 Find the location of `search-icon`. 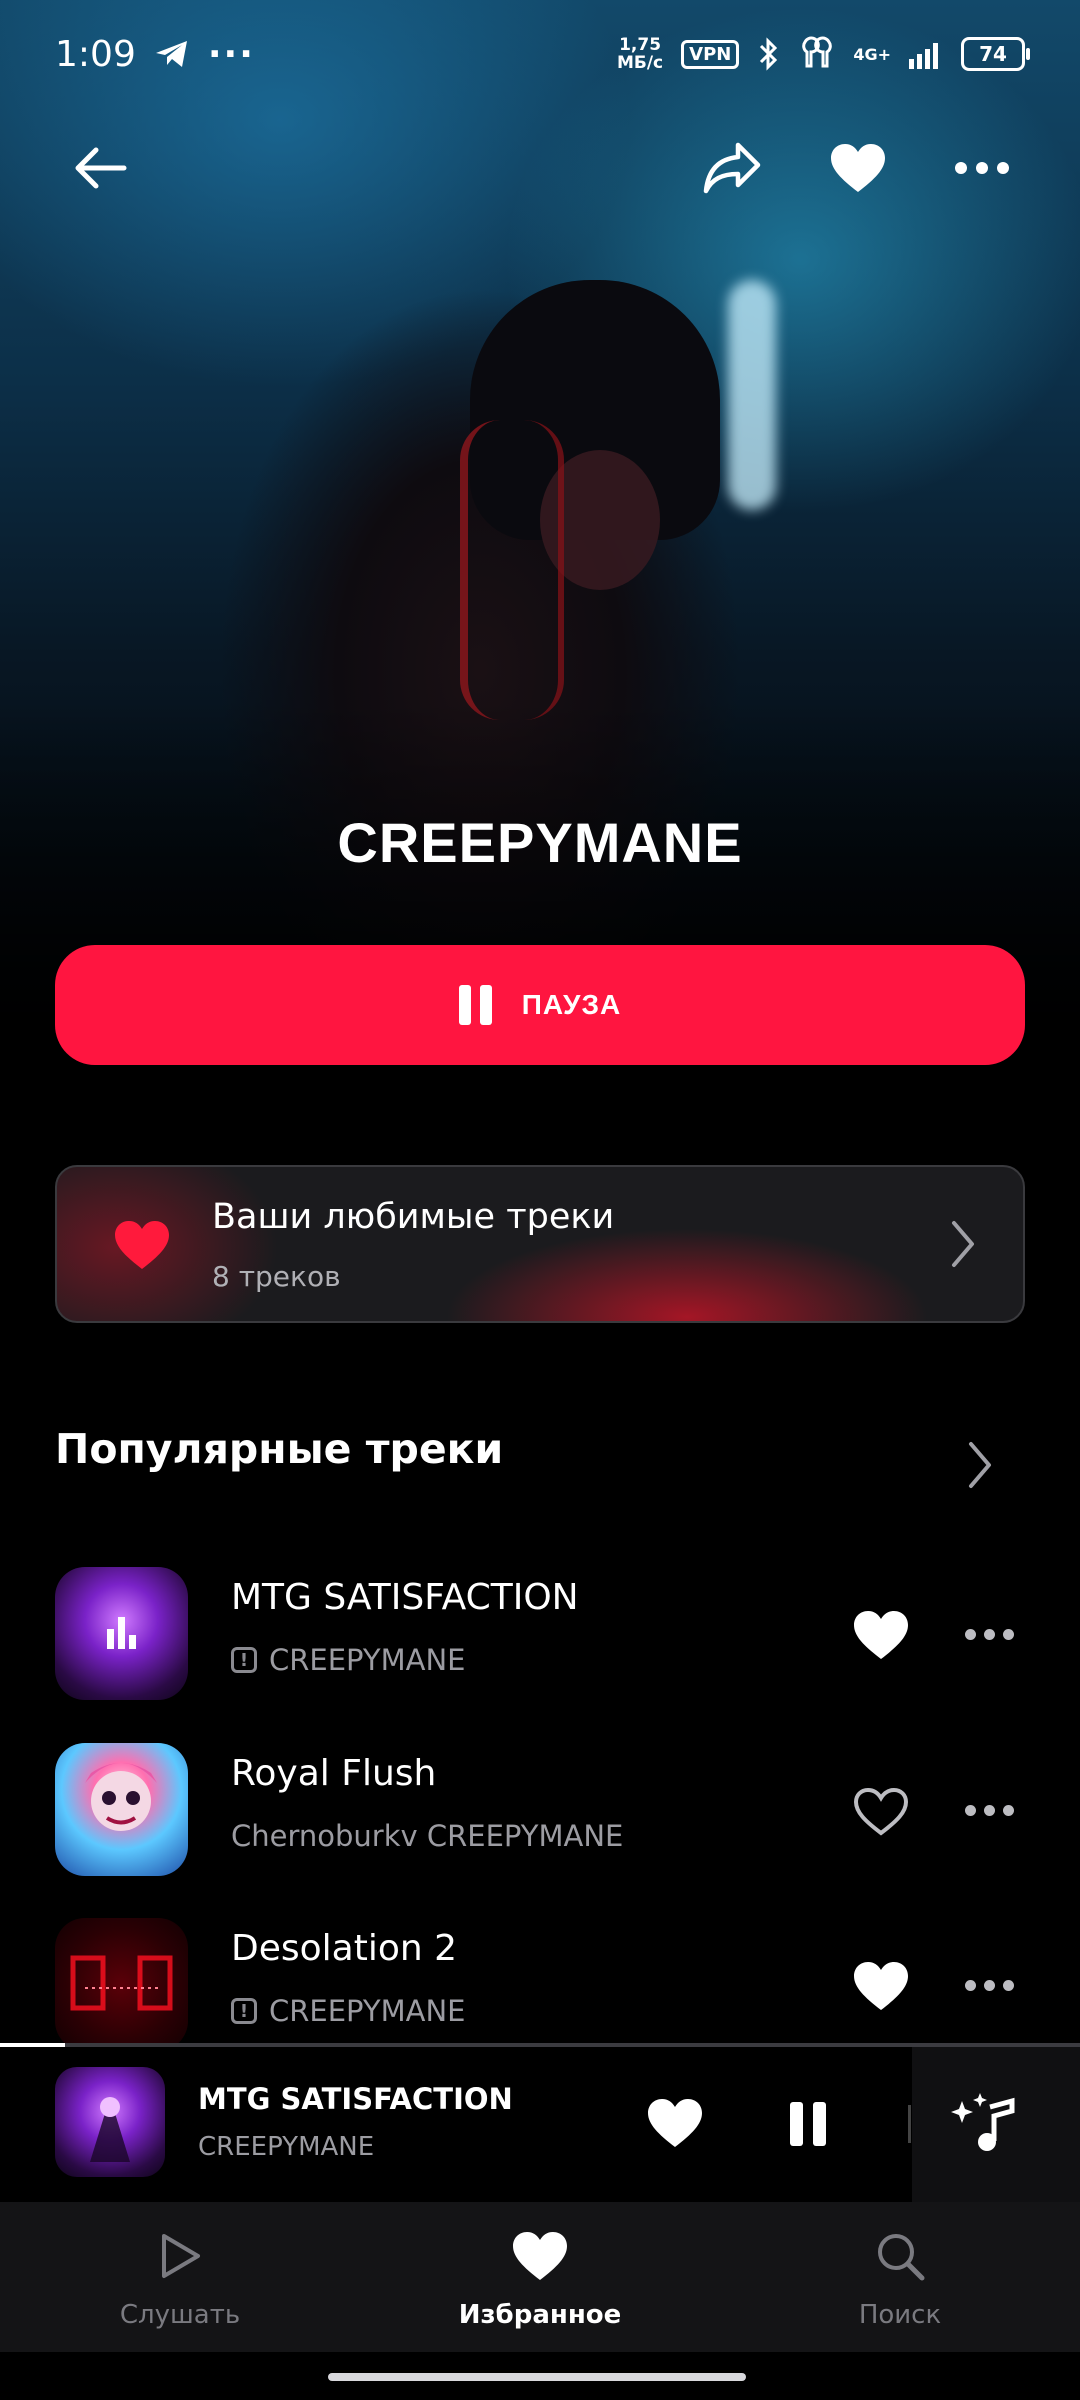

search-icon is located at coordinates (901, 2257).